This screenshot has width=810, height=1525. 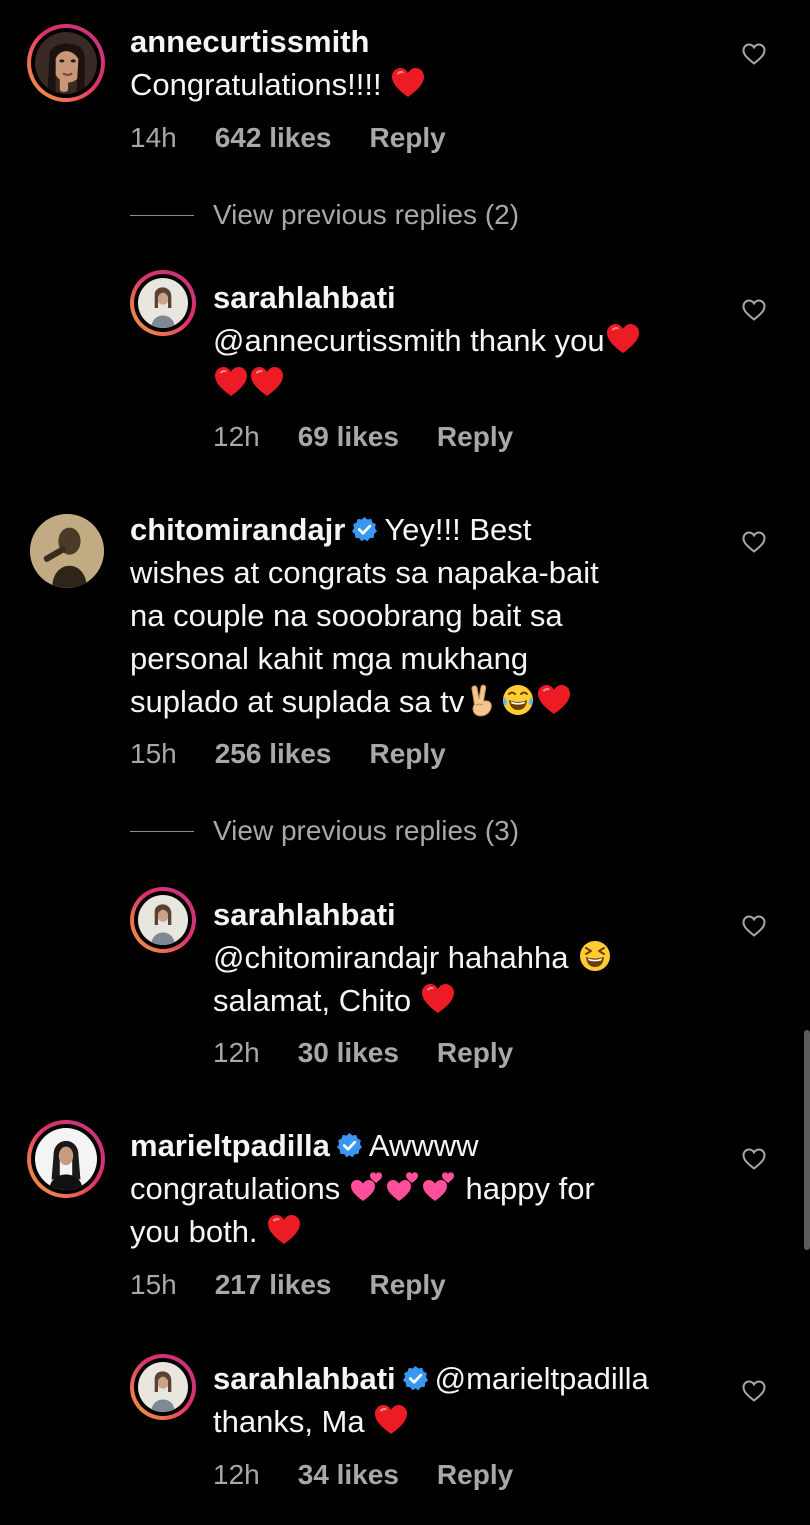 I want to click on comment-meta: 12h 30 likes Reply, so click(x=382, y=1053).